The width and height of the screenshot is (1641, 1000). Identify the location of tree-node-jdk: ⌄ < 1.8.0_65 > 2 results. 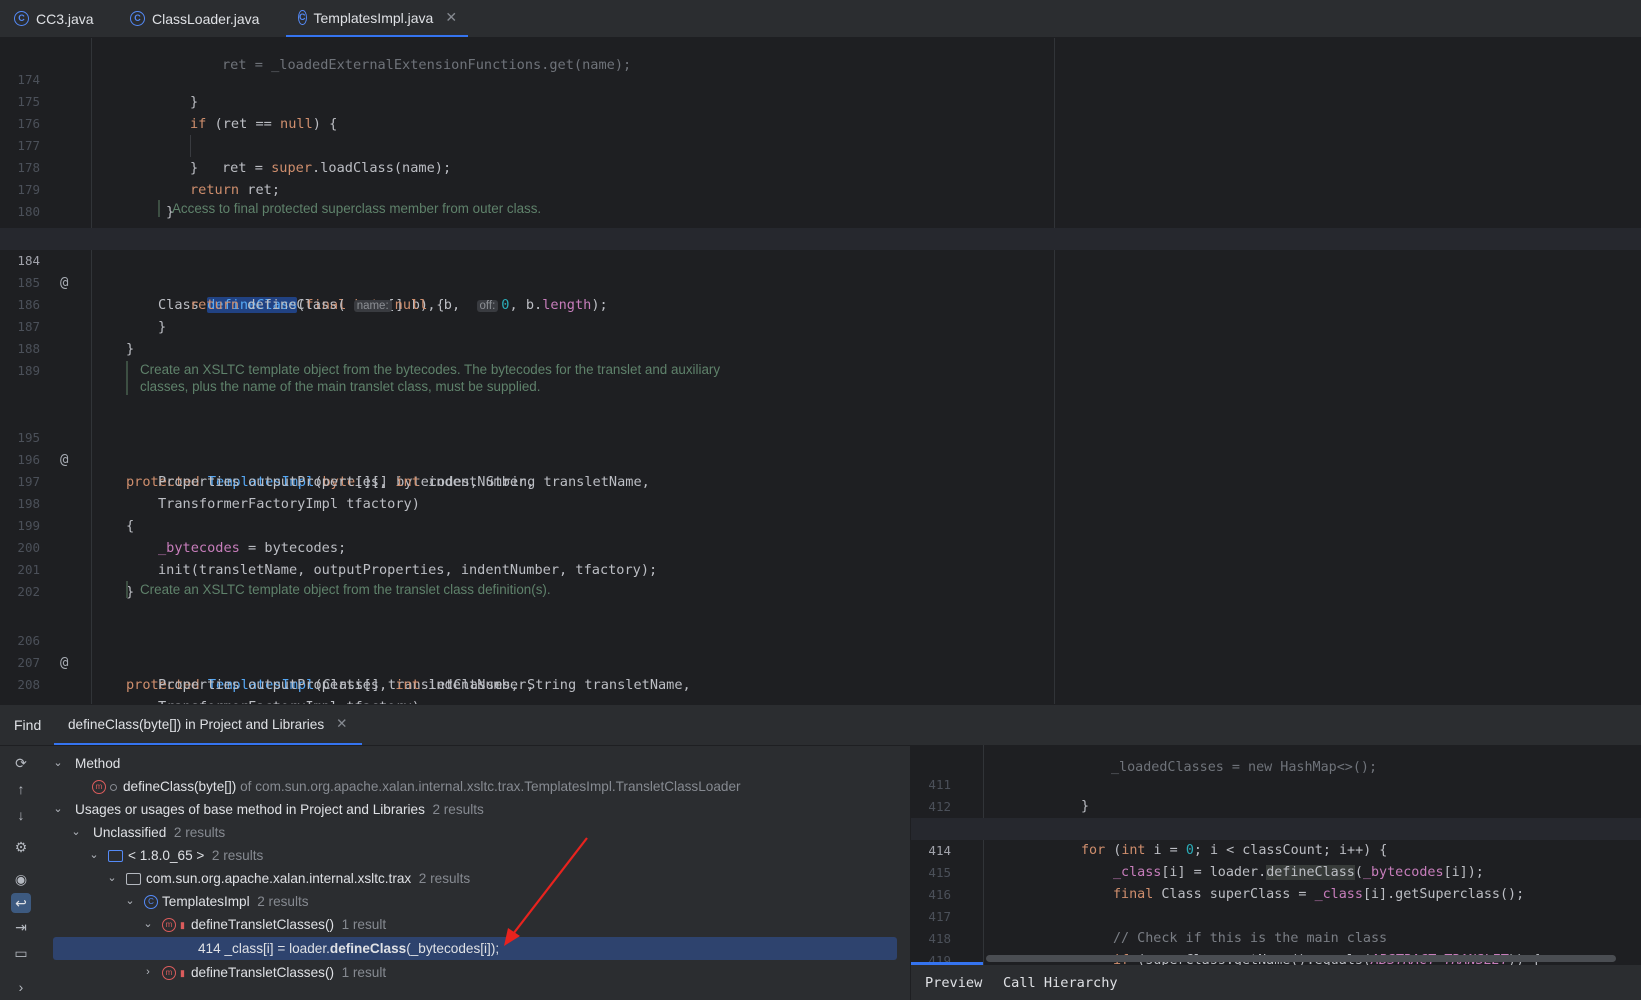
(475, 855).